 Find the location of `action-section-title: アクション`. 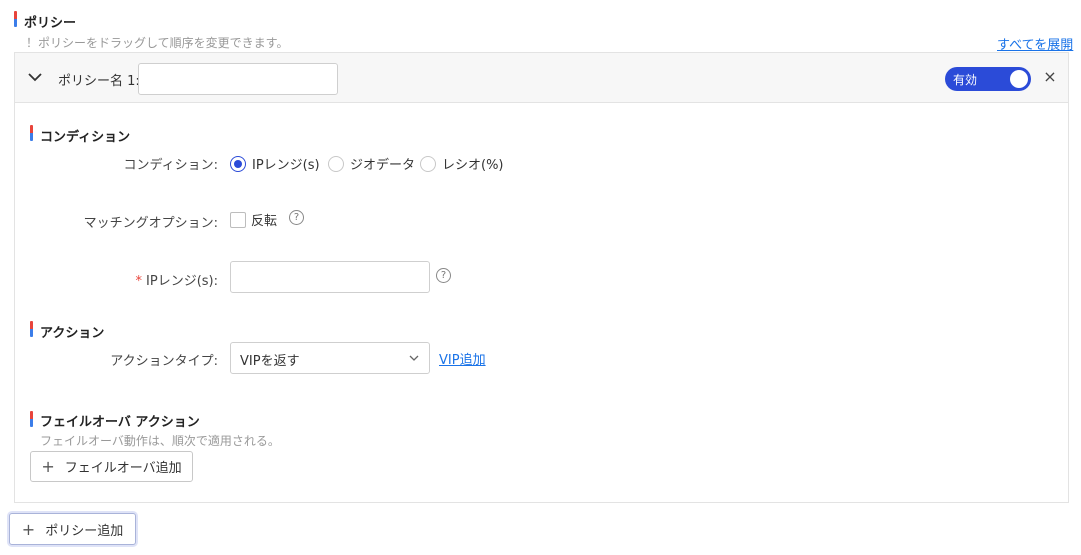

action-section-title: アクション is located at coordinates (72, 333).